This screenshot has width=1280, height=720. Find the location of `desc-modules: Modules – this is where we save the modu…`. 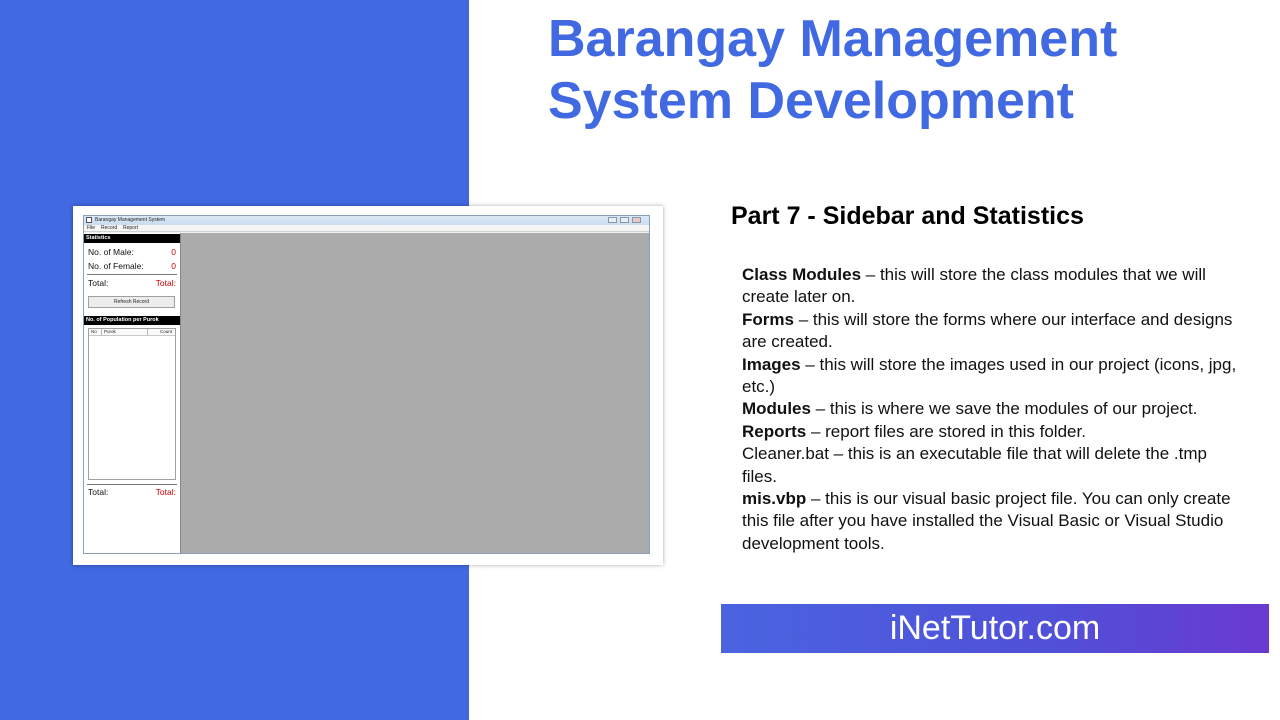

desc-modules: Modules – this is where we save the modu… is located at coordinates (992, 409).